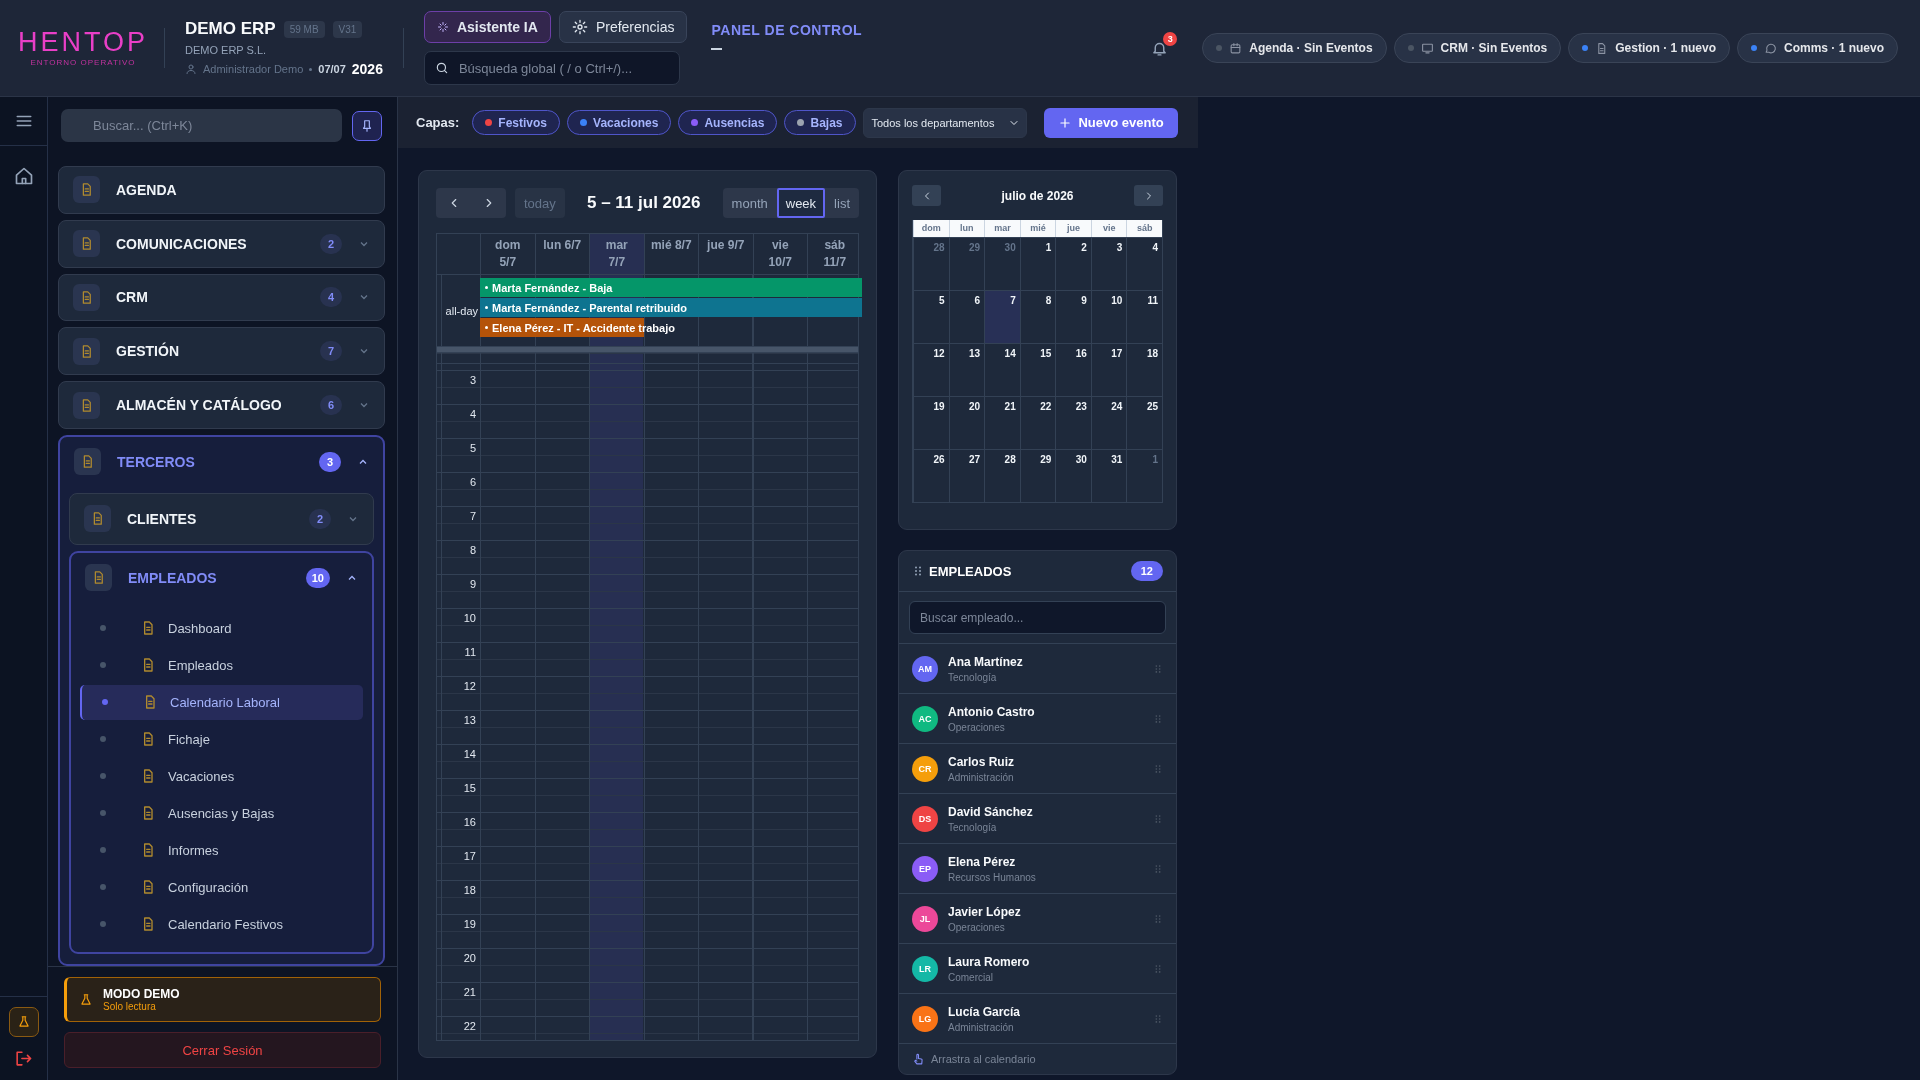 This screenshot has height=1080, width=1920. What do you see at coordinates (1037, 819) in the screenshot?
I see `employee-row: DS David Sánchez Tecnología` at bounding box center [1037, 819].